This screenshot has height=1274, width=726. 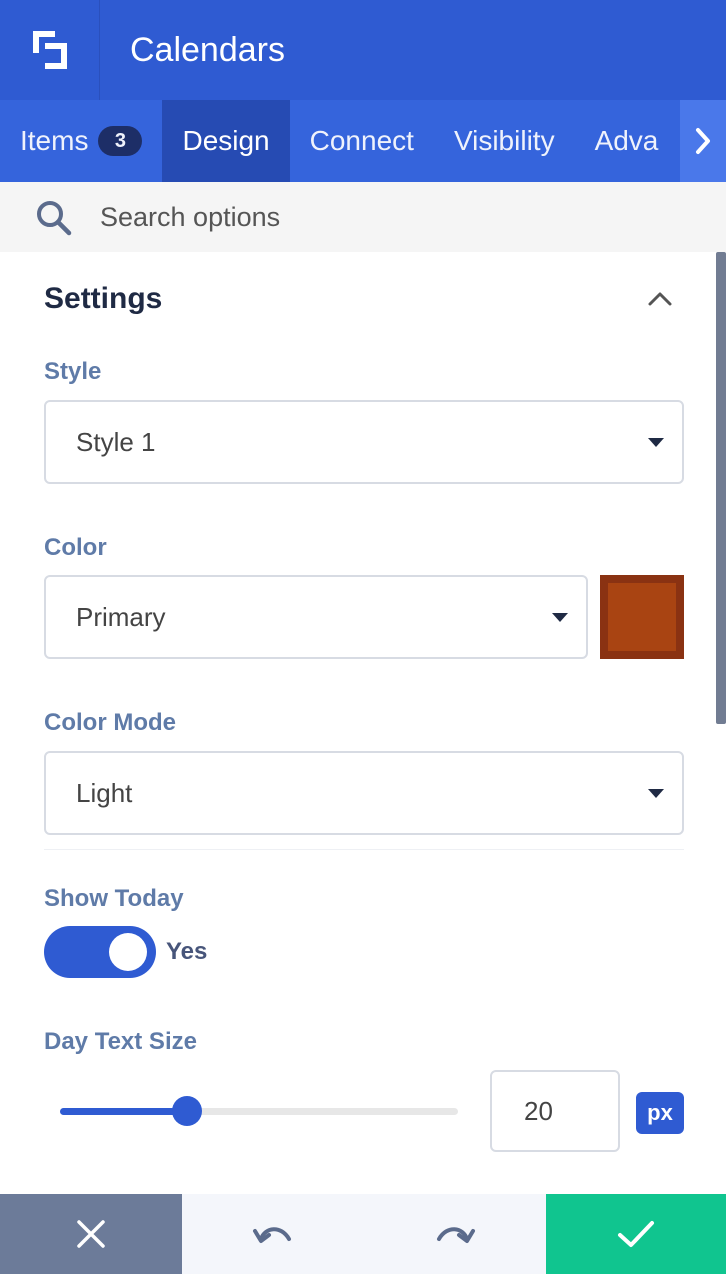 I want to click on cancel-button, so click(x=91, y=1234).